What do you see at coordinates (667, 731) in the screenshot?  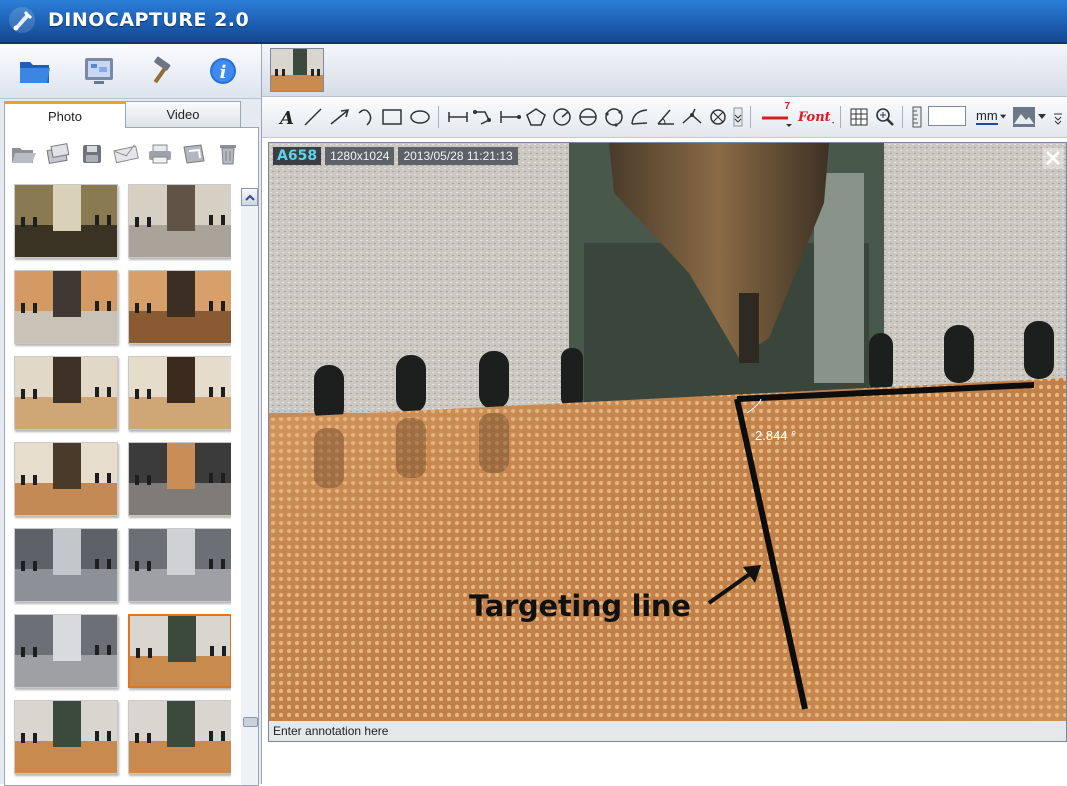 I see `annotation-input: Enter annotation here` at bounding box center [667, 731].